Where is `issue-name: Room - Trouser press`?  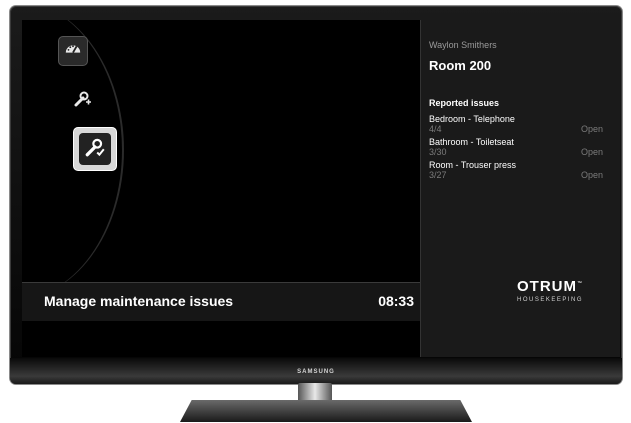
issue-name: Room - Trouser press is located at coordinates (473, 165).